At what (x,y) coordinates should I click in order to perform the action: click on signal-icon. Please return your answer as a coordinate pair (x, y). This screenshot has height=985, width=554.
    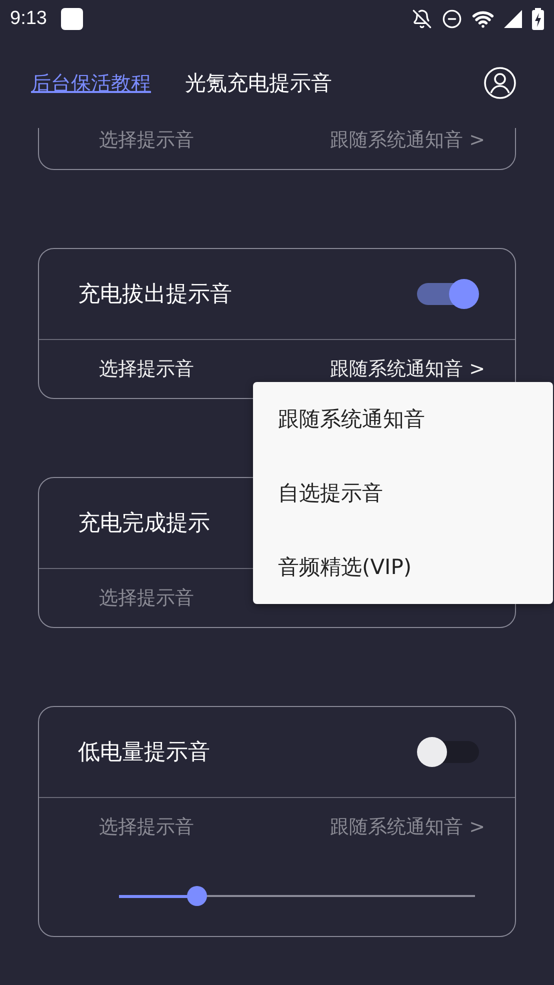
    Looking at the image, I should click on (513, 19).